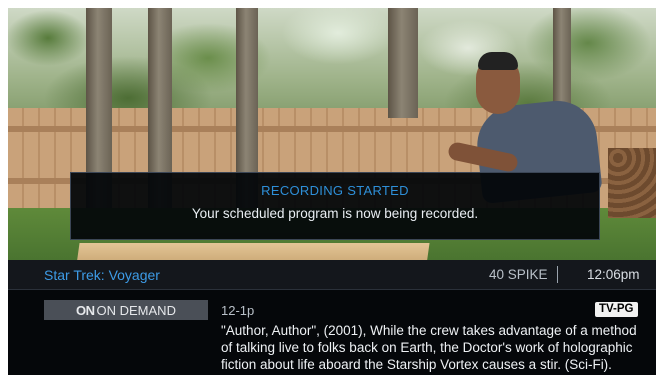  Describe the element at coordinates (557, 274) in the screenshot. I see `divider` at that location.